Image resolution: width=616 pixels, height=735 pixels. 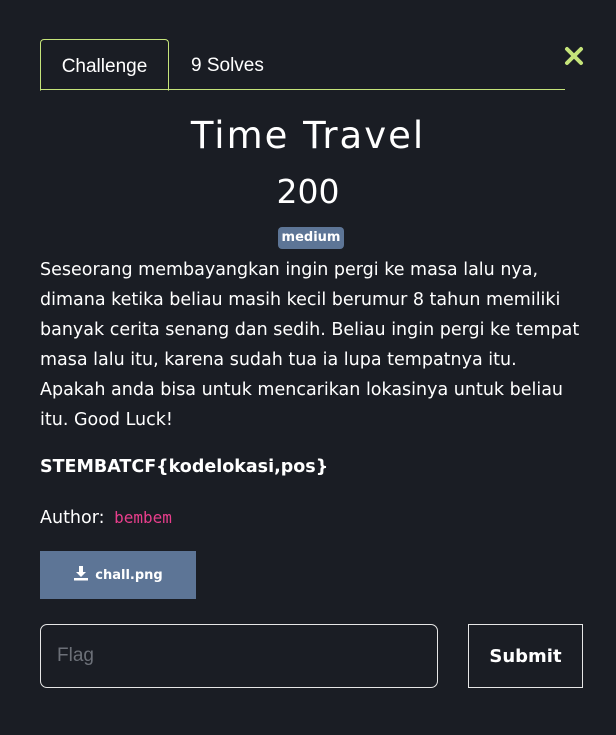 I want to click on download-file-button: chall.png, so click(x=118, y=575).